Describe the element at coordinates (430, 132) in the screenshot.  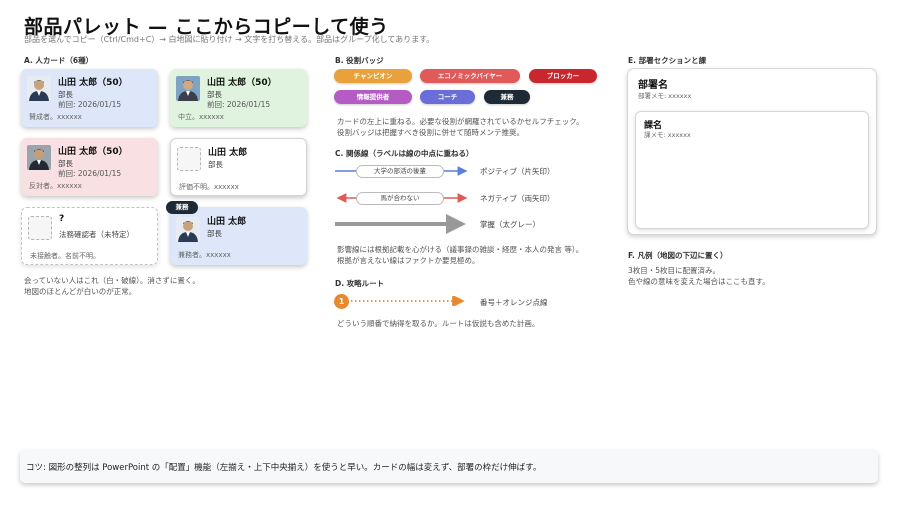
I see `section-b-note-2: 役割バッジは把握すべき役割に併せて随時メンテ推奨。` at that location.